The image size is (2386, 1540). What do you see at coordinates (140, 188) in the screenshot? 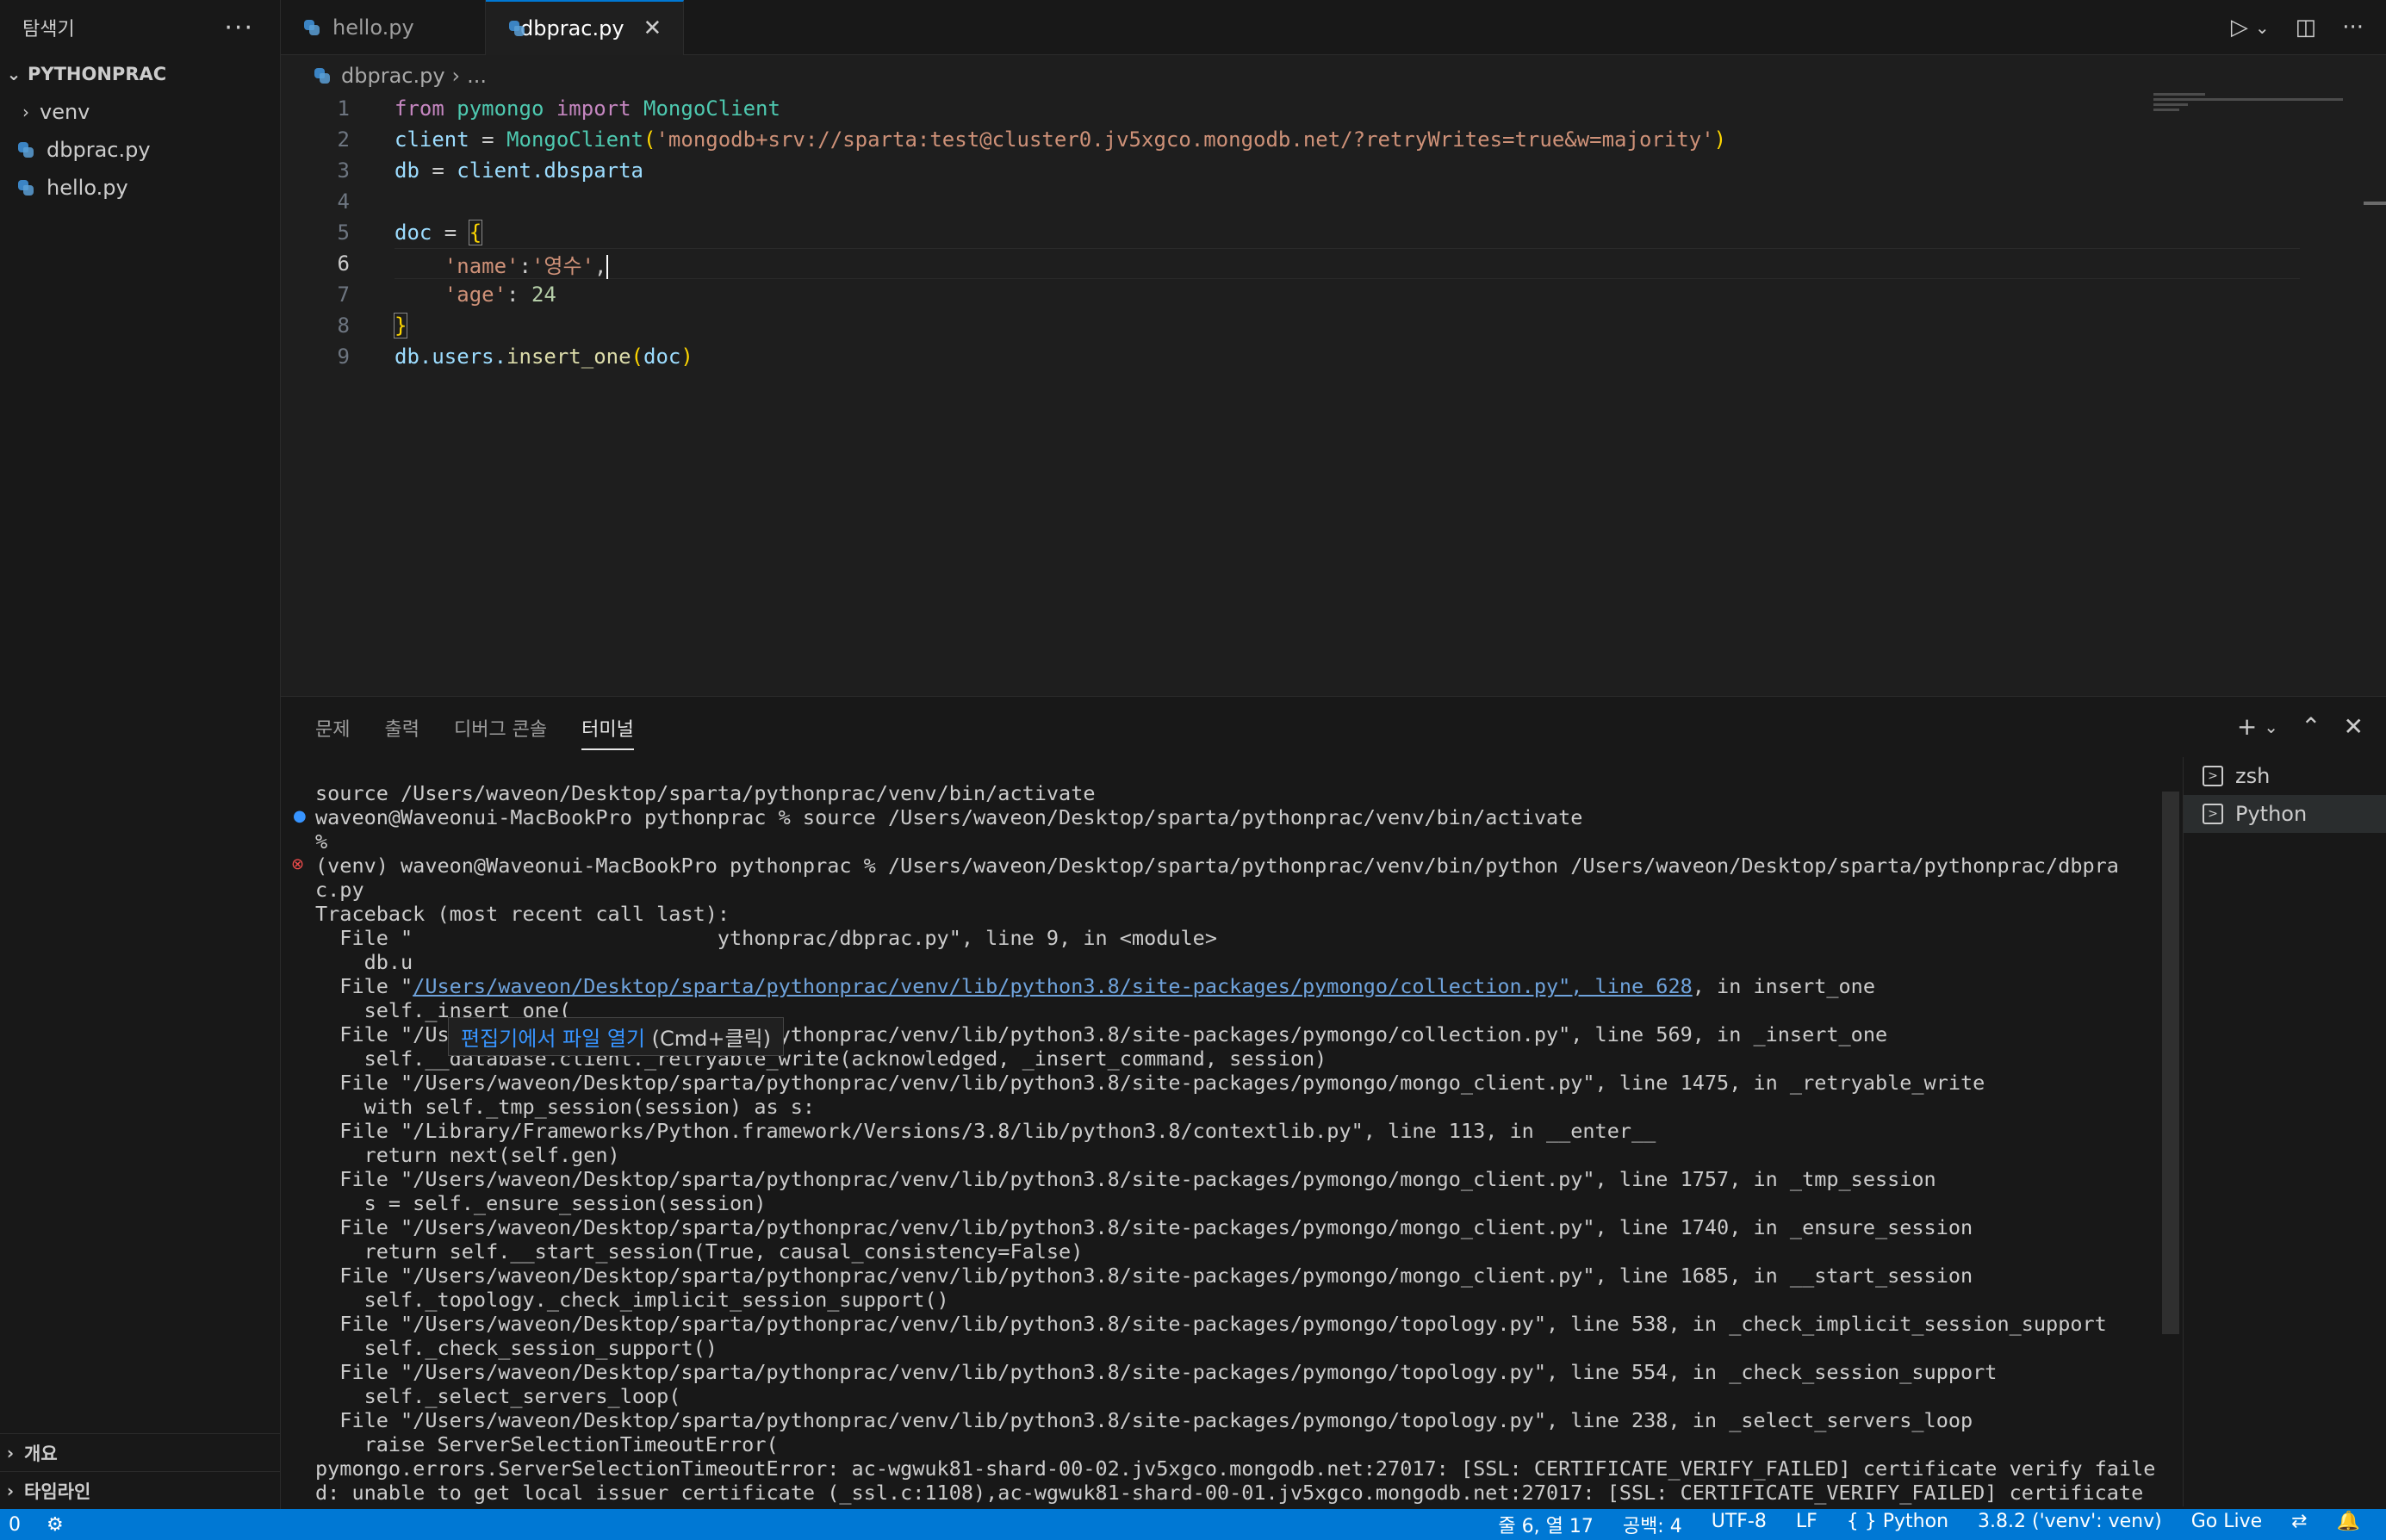
I see `tree-item-hello: hello.py` at bounding box center [140, 188].